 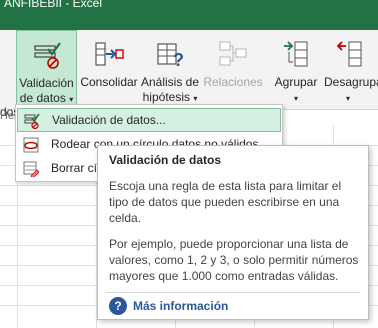 What do you see at coordinates (42, 98) in the screenshot?
I see `data-validation-label-2: de datos` at bounding box center [42, 98].